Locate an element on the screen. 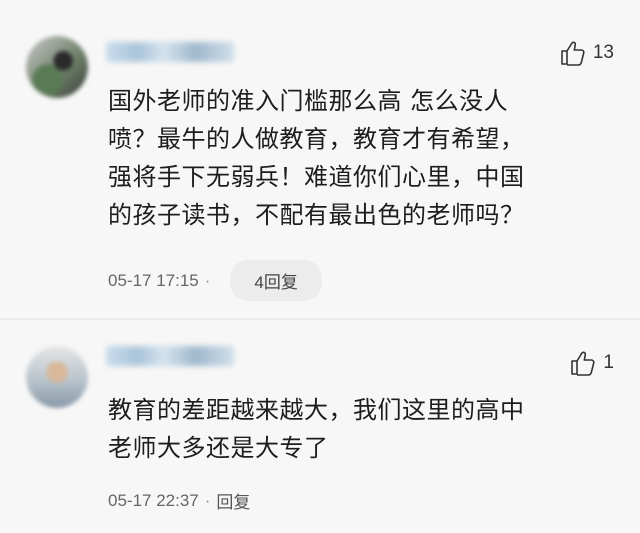 The height and width of the screenshot is (533, 640). like-count: 1 is located at coordinates (608, 362).